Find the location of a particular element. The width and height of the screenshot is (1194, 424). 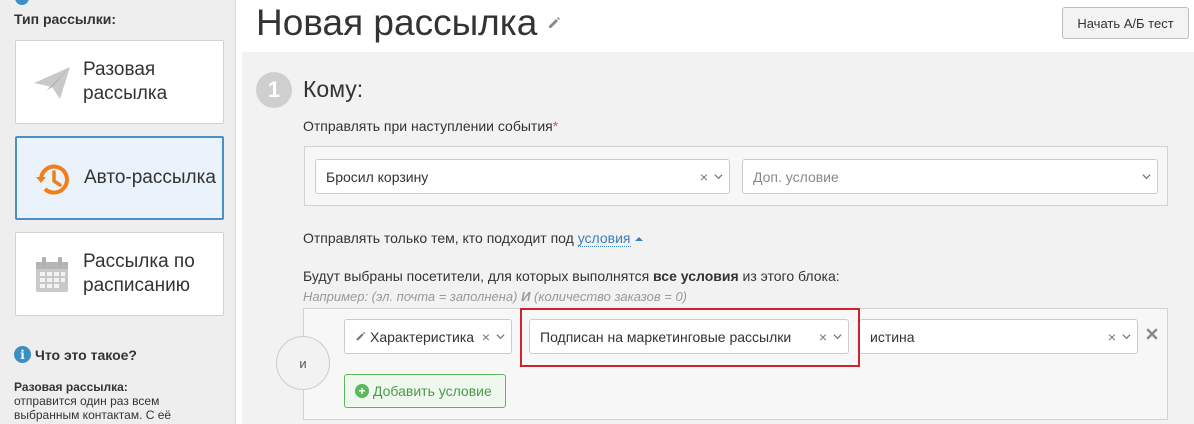

condition-field-value: Характеристика is located at coordinates (422, 336).